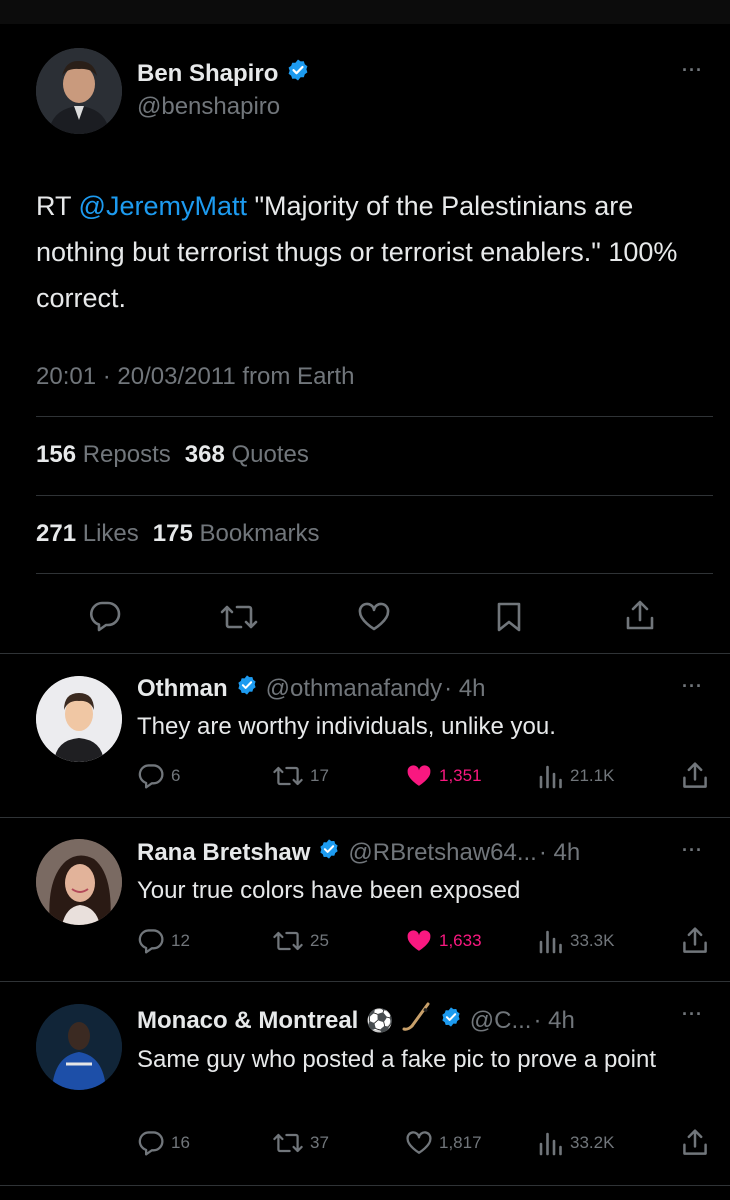 Image resolution: width=730 pixels, height=1200 pixels. I want to click on reply-text: They are worthy individuals, unlike you., so click(346, 726).